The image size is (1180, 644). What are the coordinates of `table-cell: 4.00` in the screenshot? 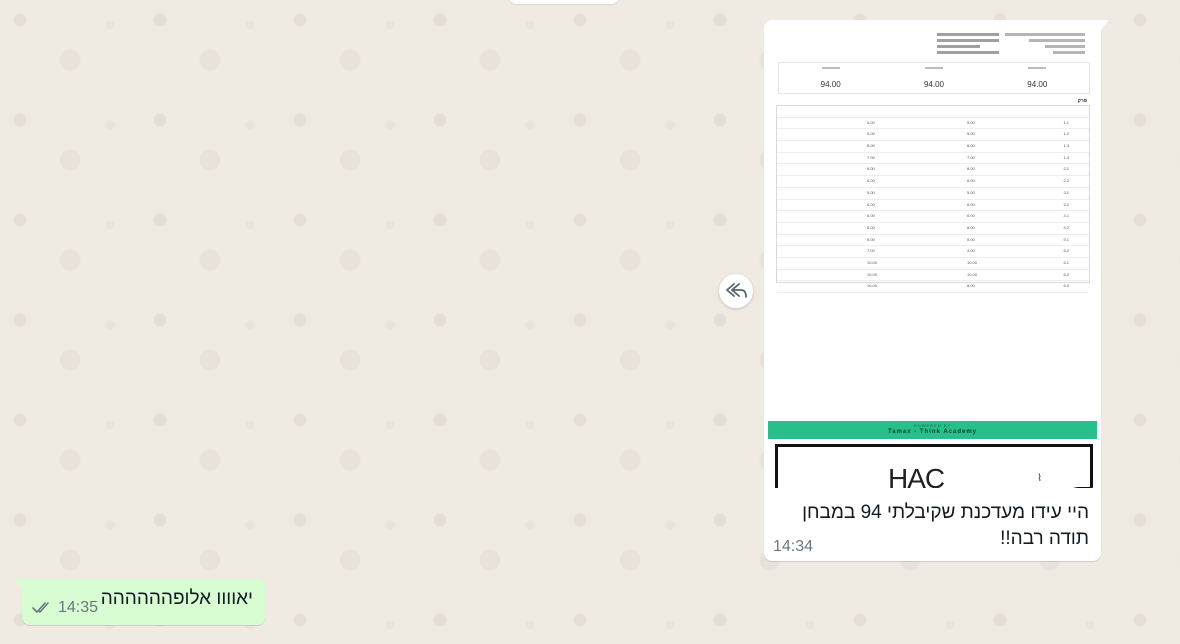 It's located at (971, 251).